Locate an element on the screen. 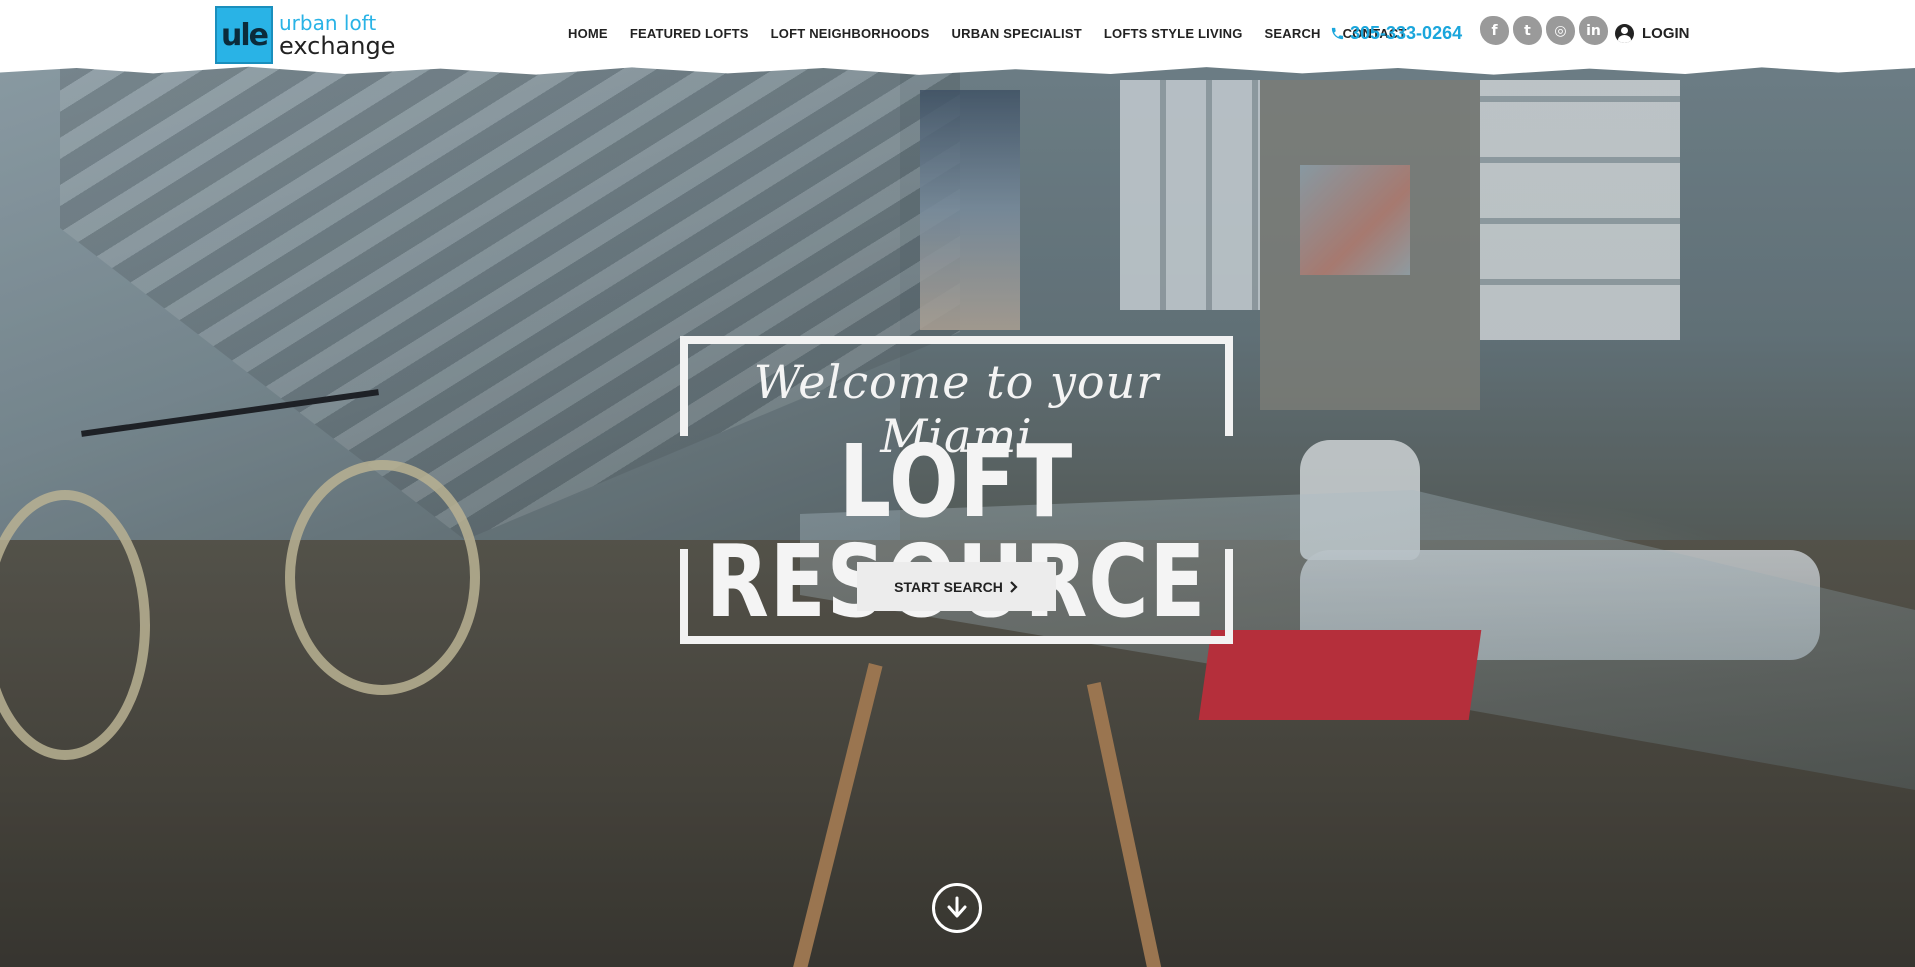 The image size is (1915, 967). instagram-icon: ◎ is located at coordinates (1560, 30).